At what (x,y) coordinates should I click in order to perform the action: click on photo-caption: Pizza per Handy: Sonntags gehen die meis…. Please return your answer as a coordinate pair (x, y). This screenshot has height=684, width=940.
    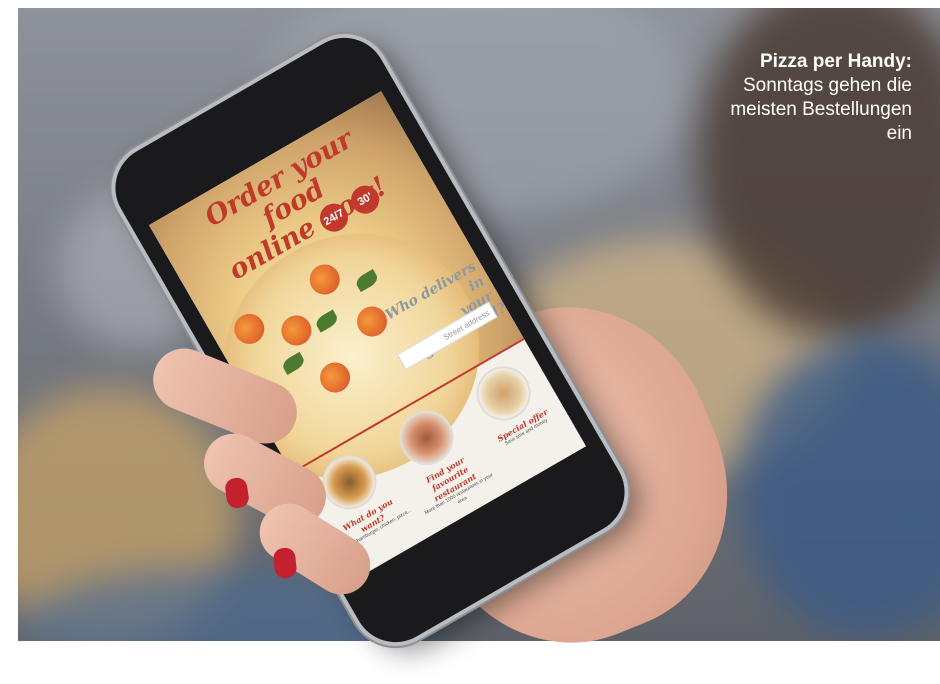
    Looking at the image, I should click on (806, 98).